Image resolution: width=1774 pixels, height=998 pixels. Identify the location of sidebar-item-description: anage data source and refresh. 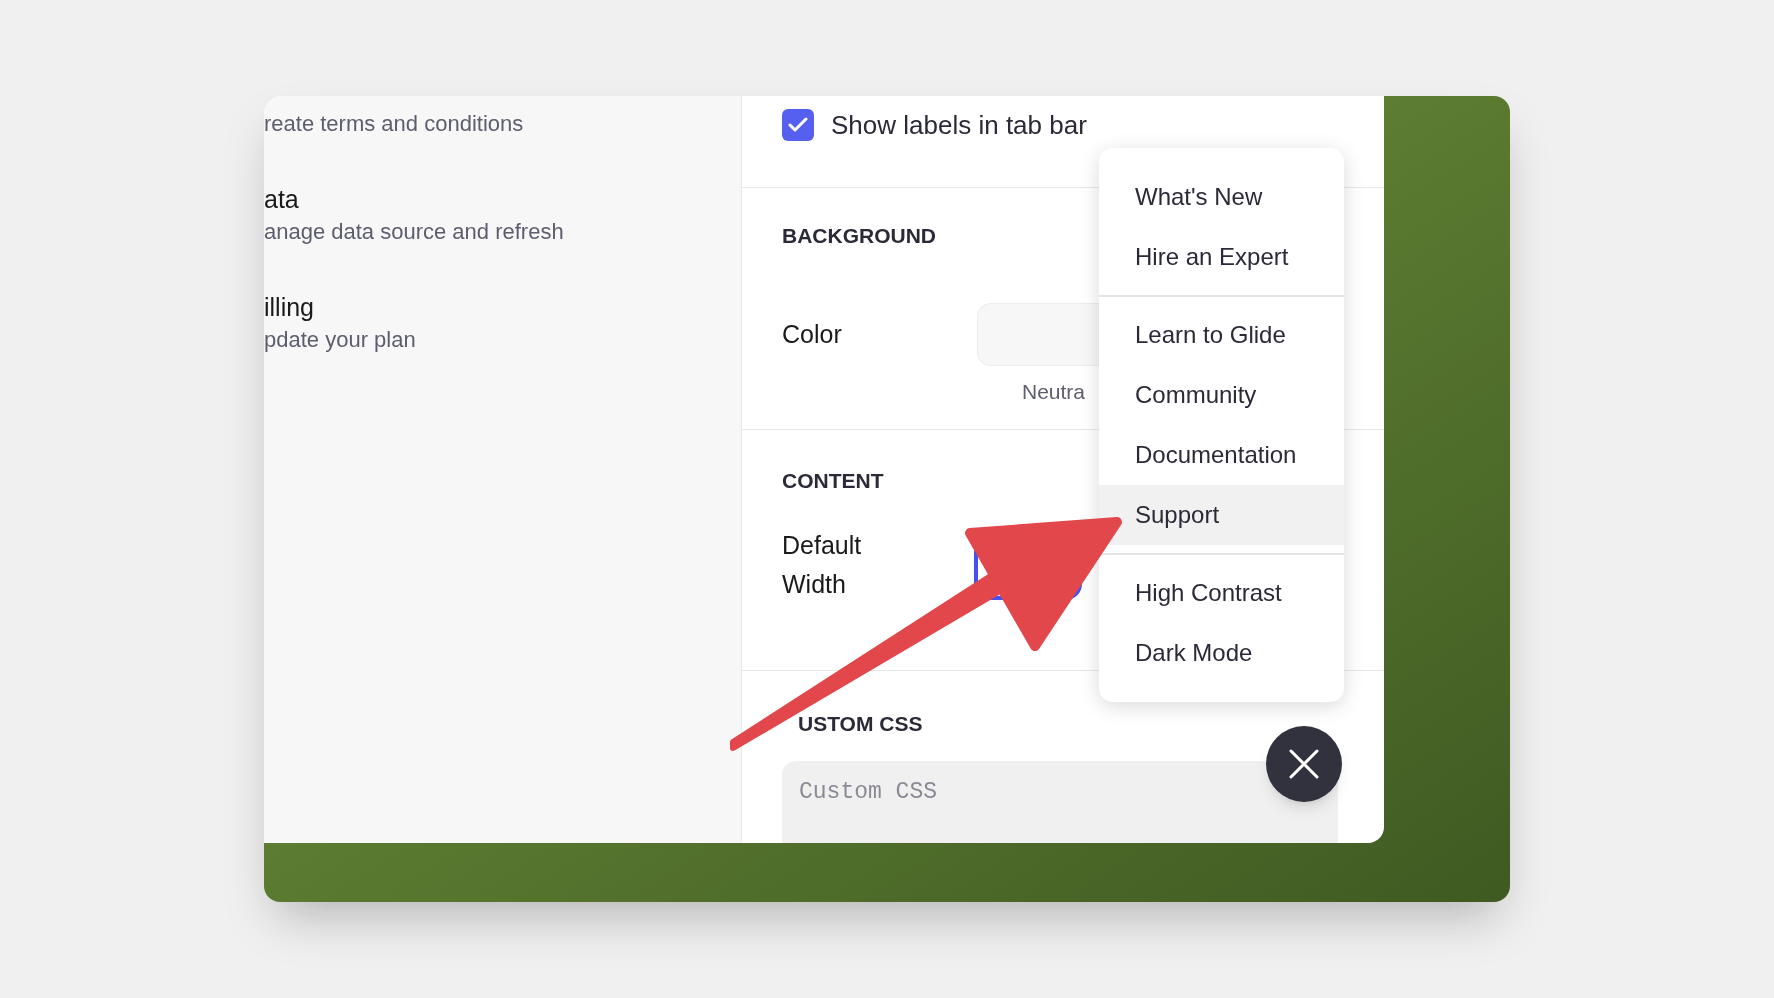
(414, 232).